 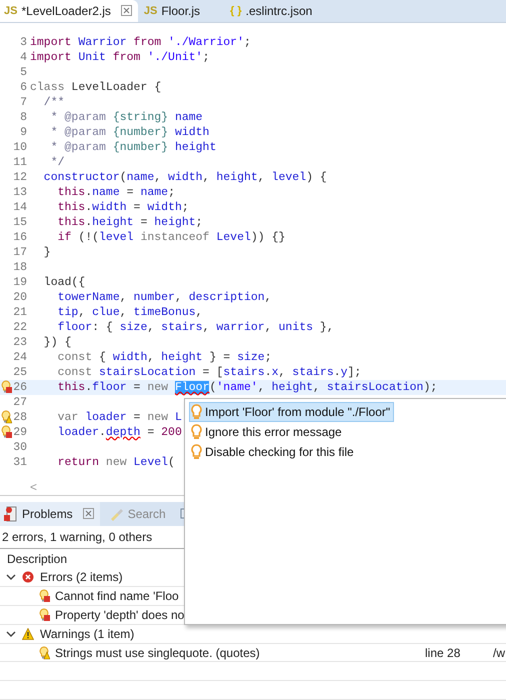 What do you see at coordinates (19, 462) in the screenshot?
I see `line-number: 31` at bounding box center [19, 462].